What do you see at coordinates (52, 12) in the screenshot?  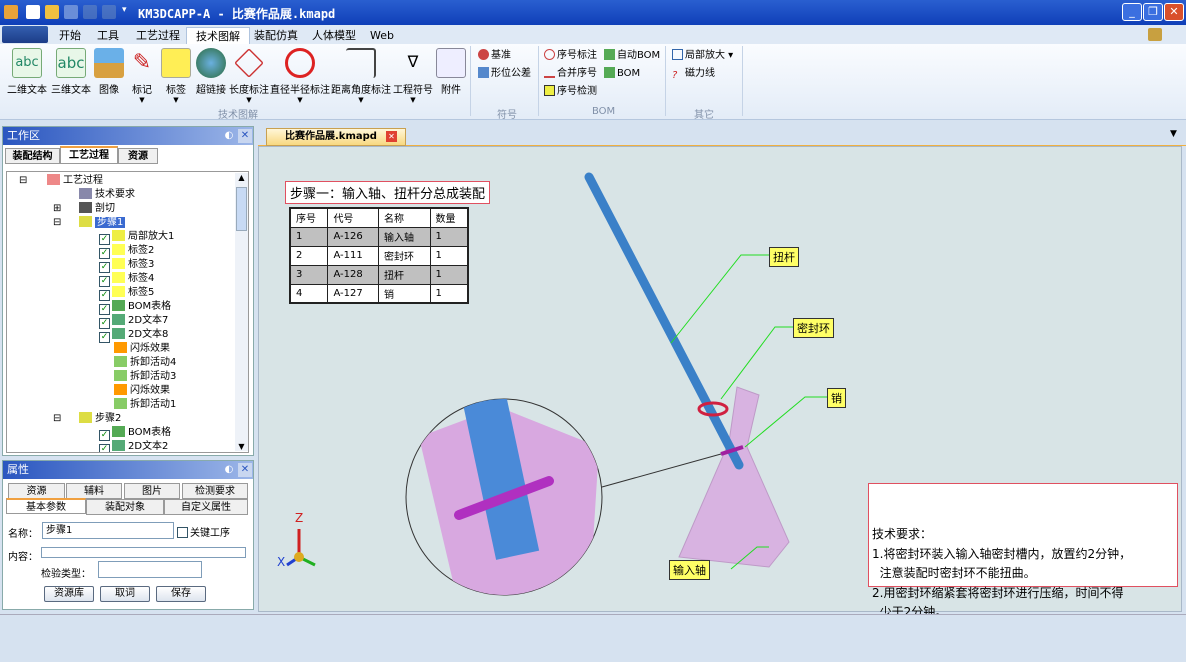 I see `open-icon` at bounding box center [52, 12].